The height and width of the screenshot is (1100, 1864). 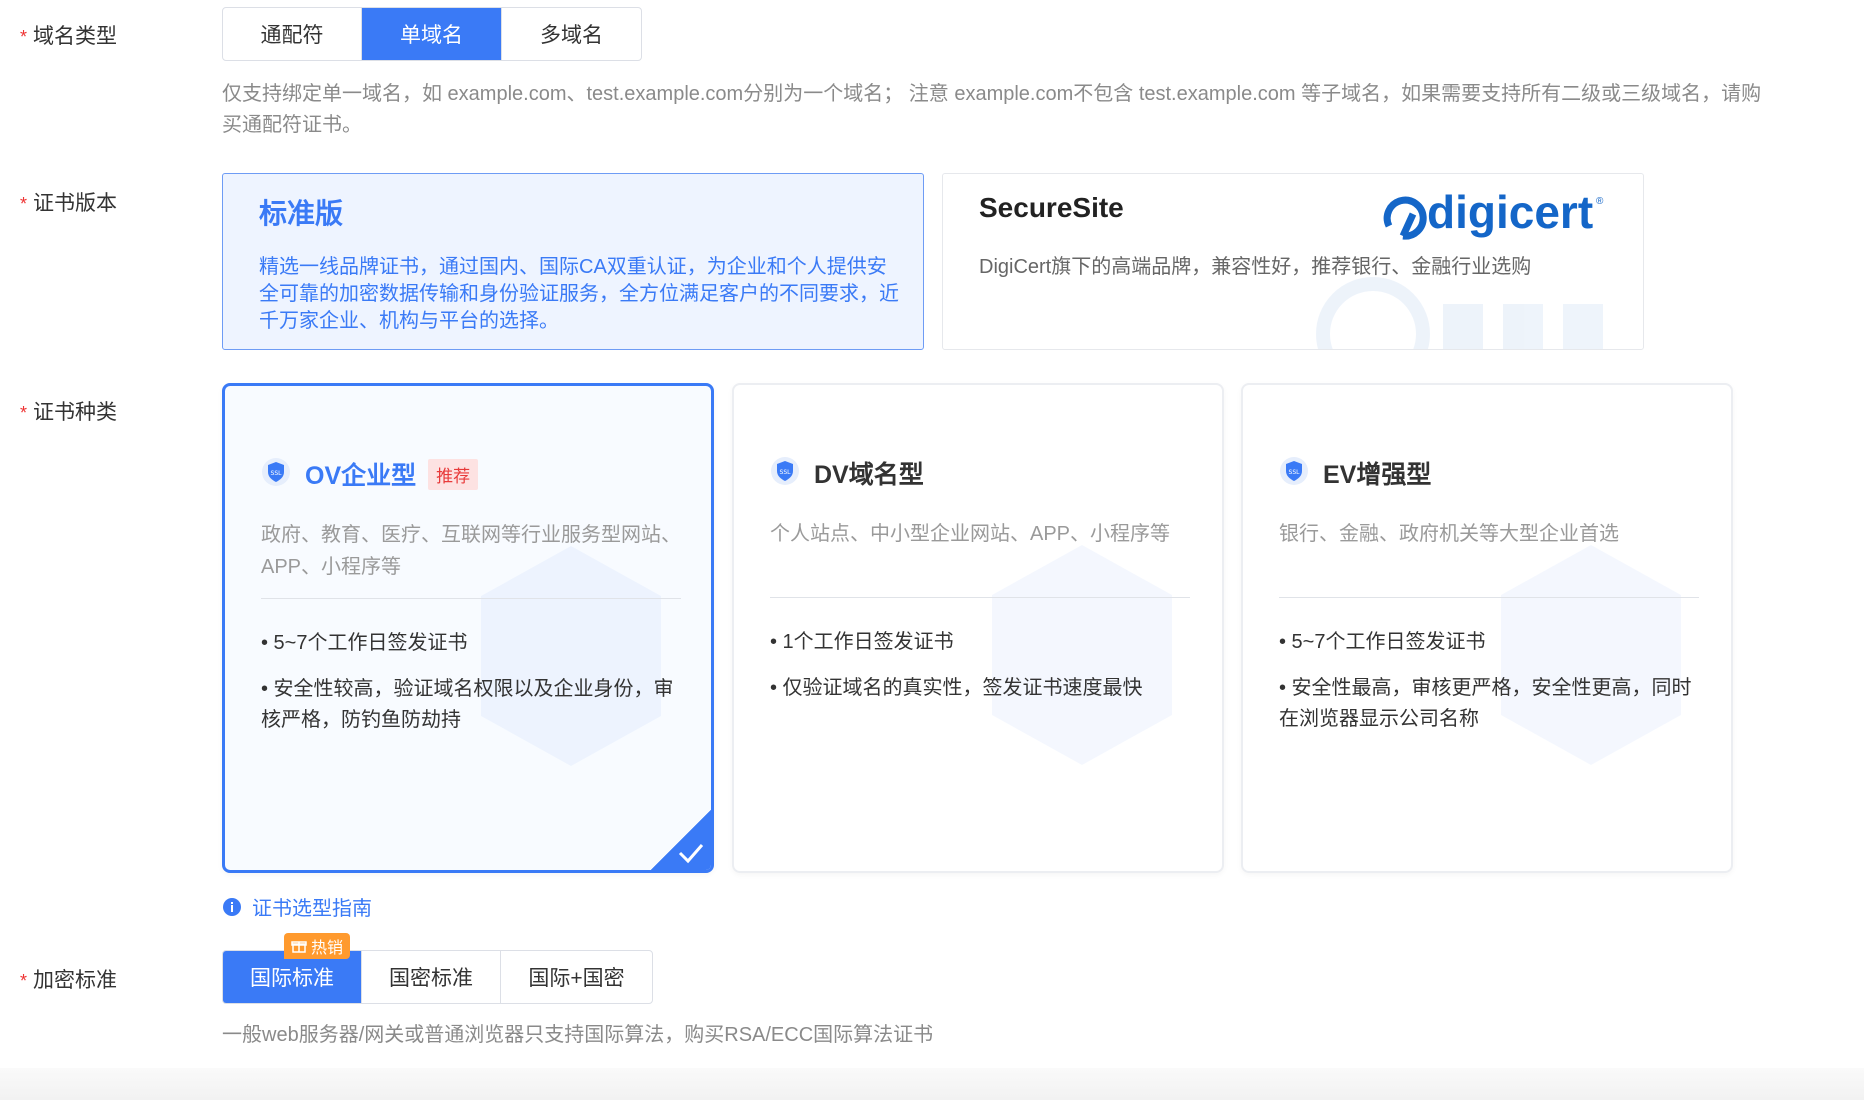 I want to click on version-standard-title: 标准版, so click(x=301, y=213).